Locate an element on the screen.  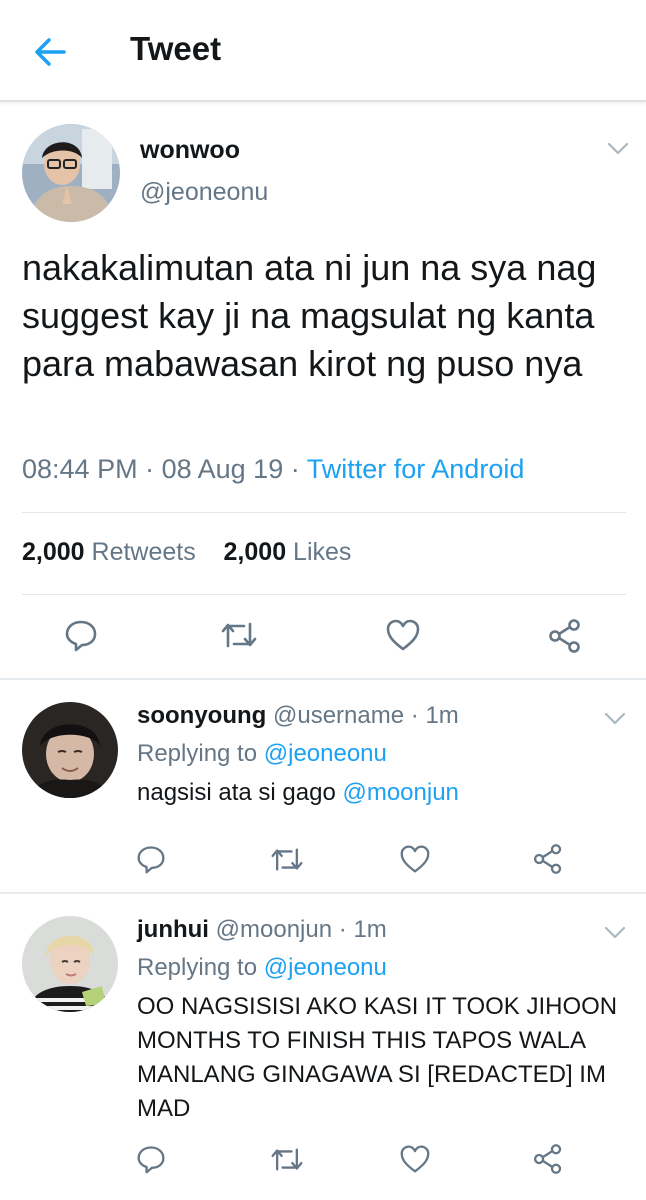
likes-count: 2,000 is located at coordinates (255, 552).